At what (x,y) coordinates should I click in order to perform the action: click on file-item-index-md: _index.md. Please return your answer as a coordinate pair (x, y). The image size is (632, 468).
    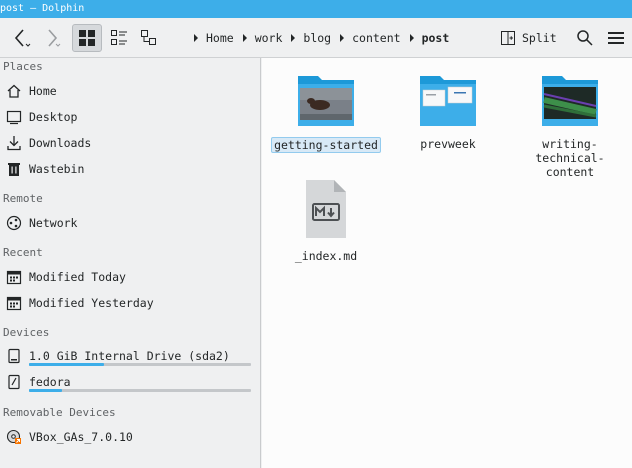
    Looking at the image, I should click on (326, 220).